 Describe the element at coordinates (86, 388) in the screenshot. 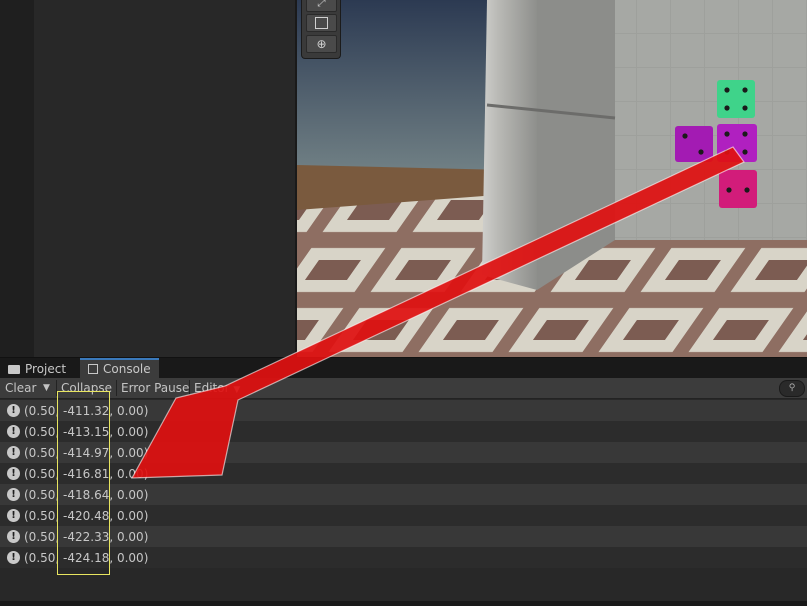

I see `collapse-button: Collapse` at that location.